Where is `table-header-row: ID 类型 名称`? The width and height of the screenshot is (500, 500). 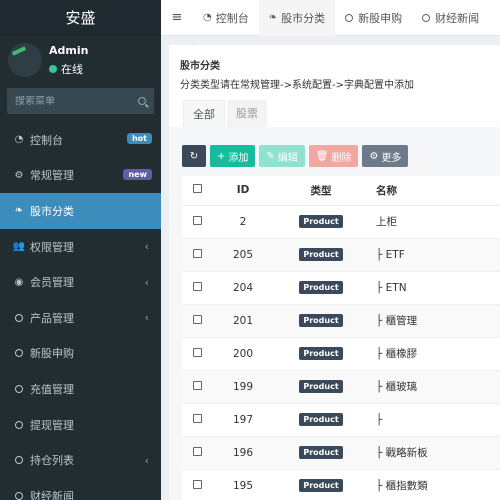 table-header-row: ID 类型 名称 is located at coordinates (341, 191).